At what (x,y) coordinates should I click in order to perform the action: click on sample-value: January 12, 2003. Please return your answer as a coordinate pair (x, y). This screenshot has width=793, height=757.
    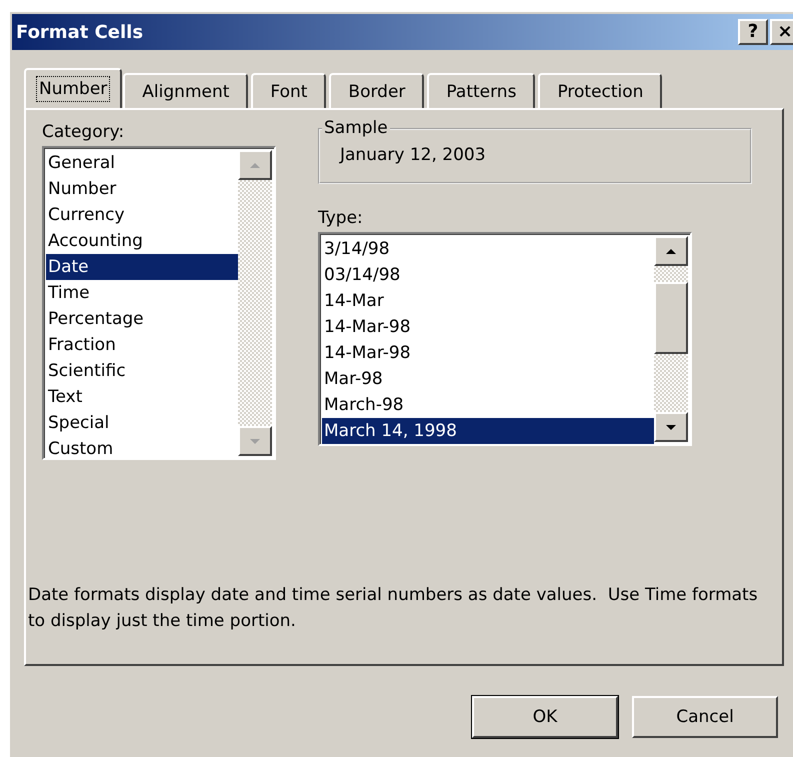
    Looking at the image, I should click on (413, 155).